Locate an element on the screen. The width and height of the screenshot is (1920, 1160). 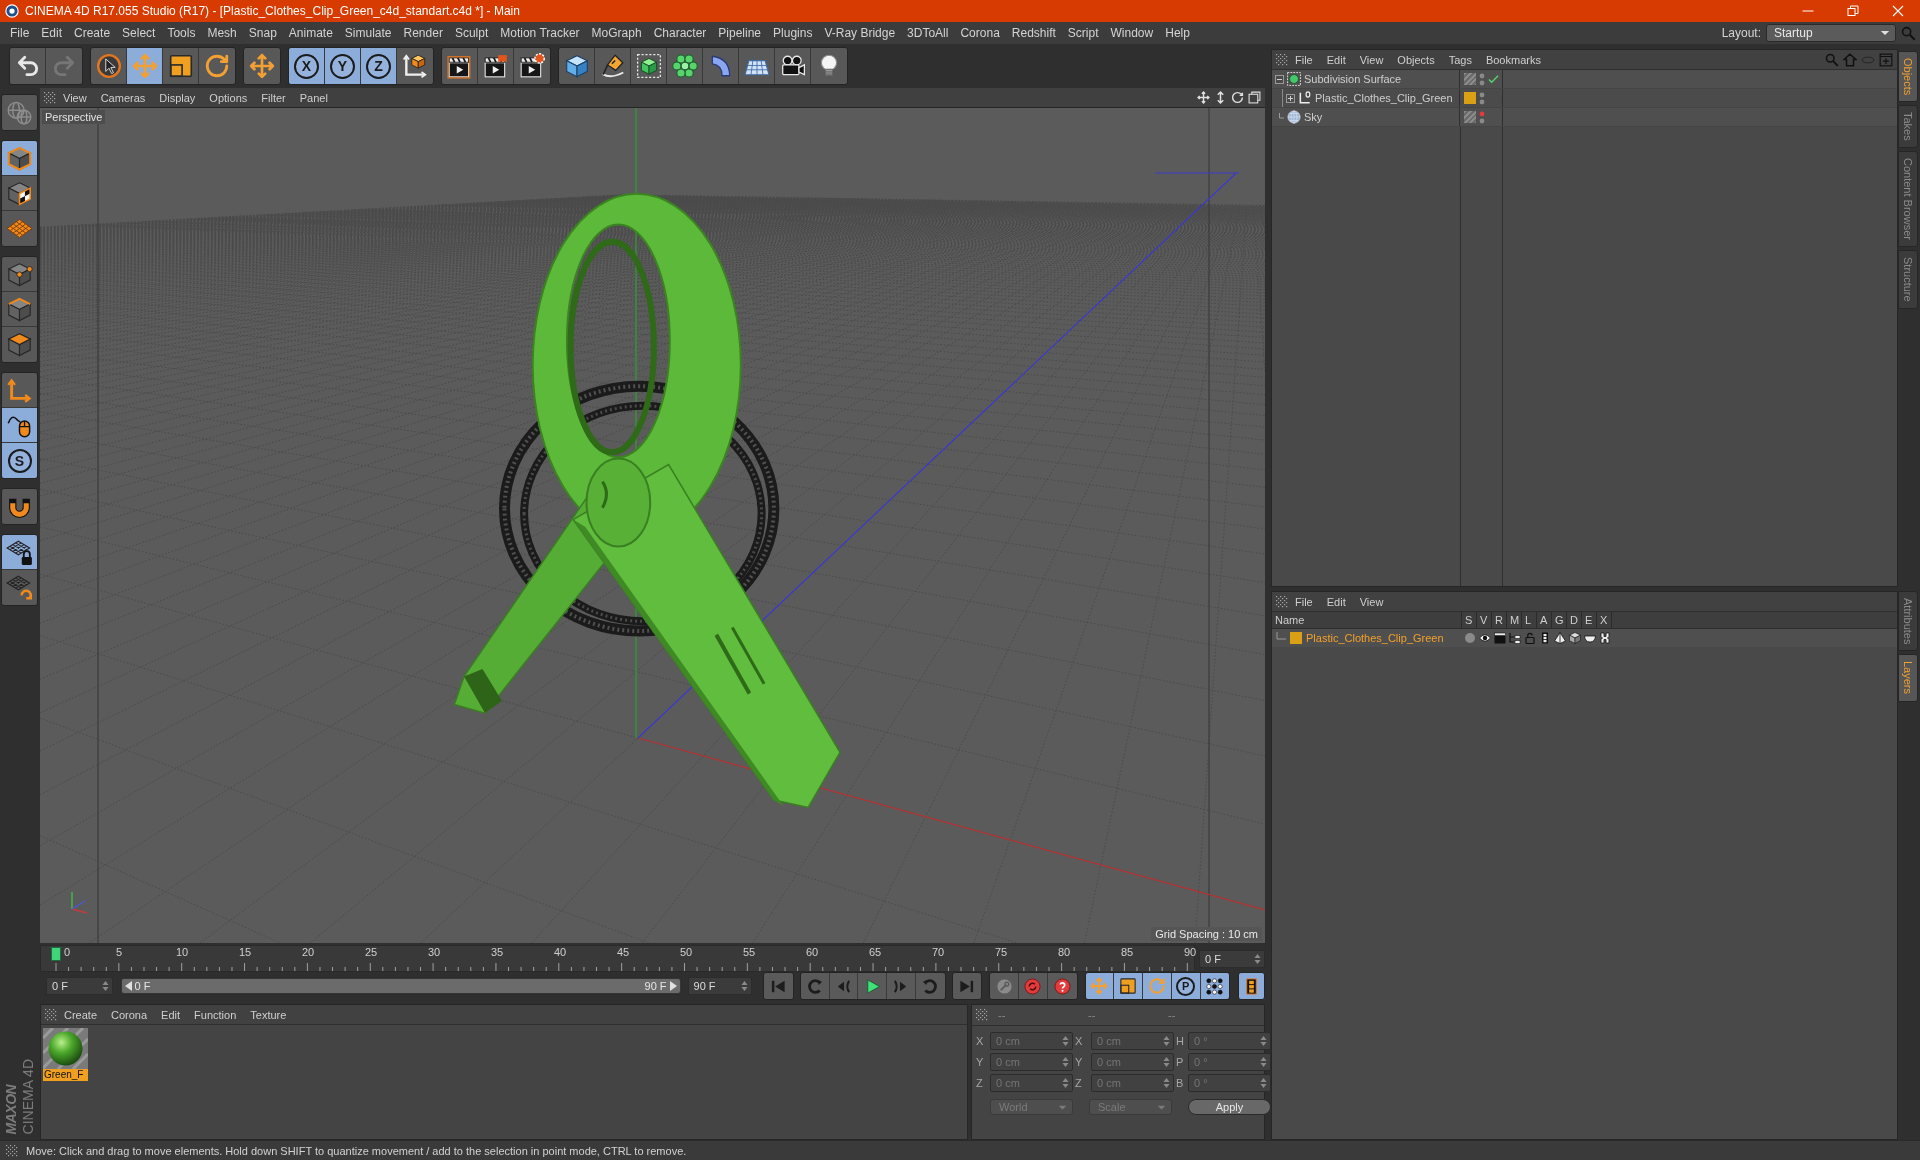
menu-item: Options is located at coordinates (228, 97).